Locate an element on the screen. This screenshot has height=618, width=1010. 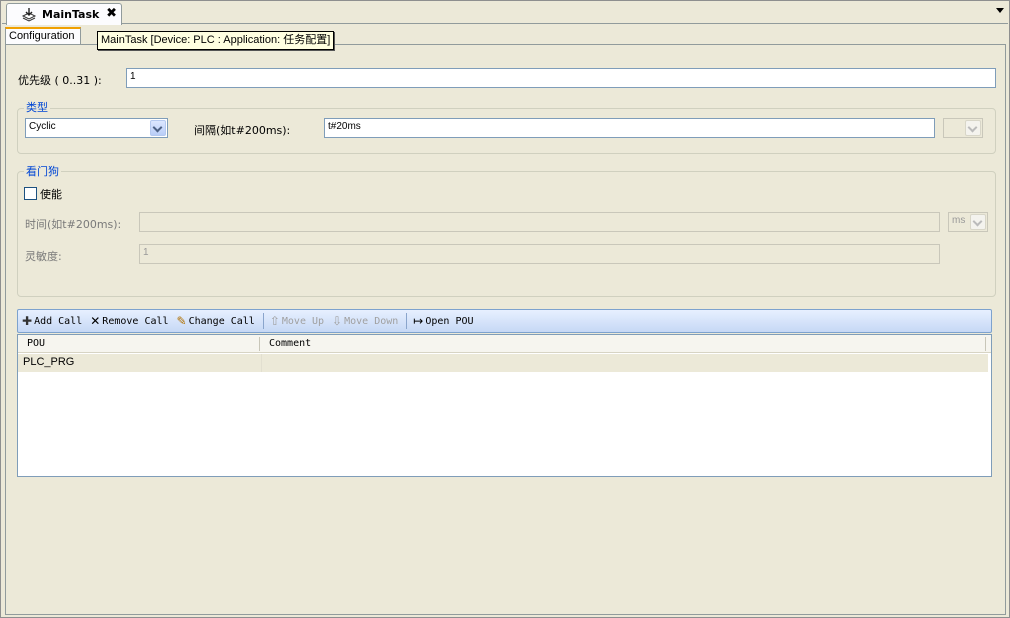
watchdog-enable-label: 使能 is located at coordinates (51, 194).